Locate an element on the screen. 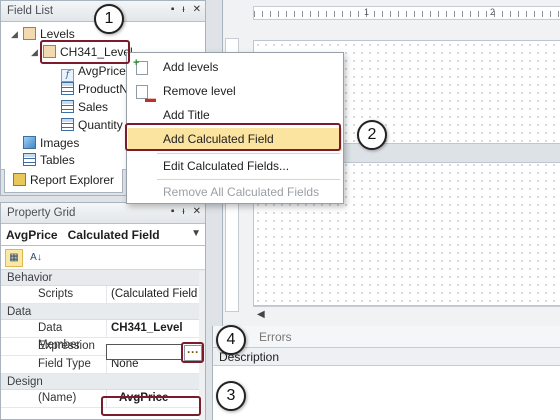 This screenshot has width=560, height=420. callout-2: 2 is located at coordinates (372, 135).